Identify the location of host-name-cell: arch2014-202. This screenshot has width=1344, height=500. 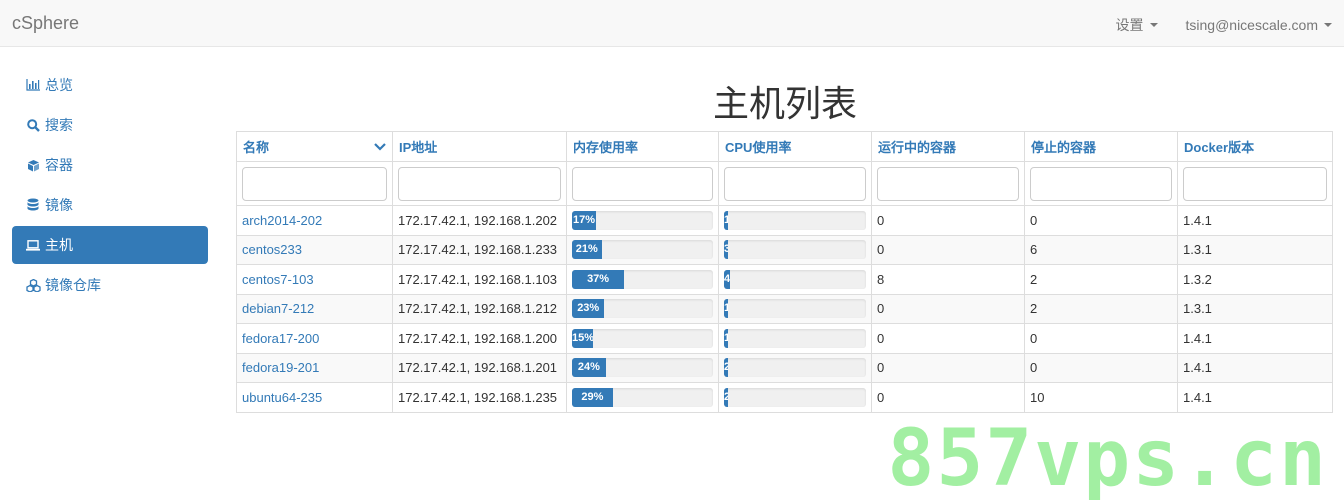
(314, 220).